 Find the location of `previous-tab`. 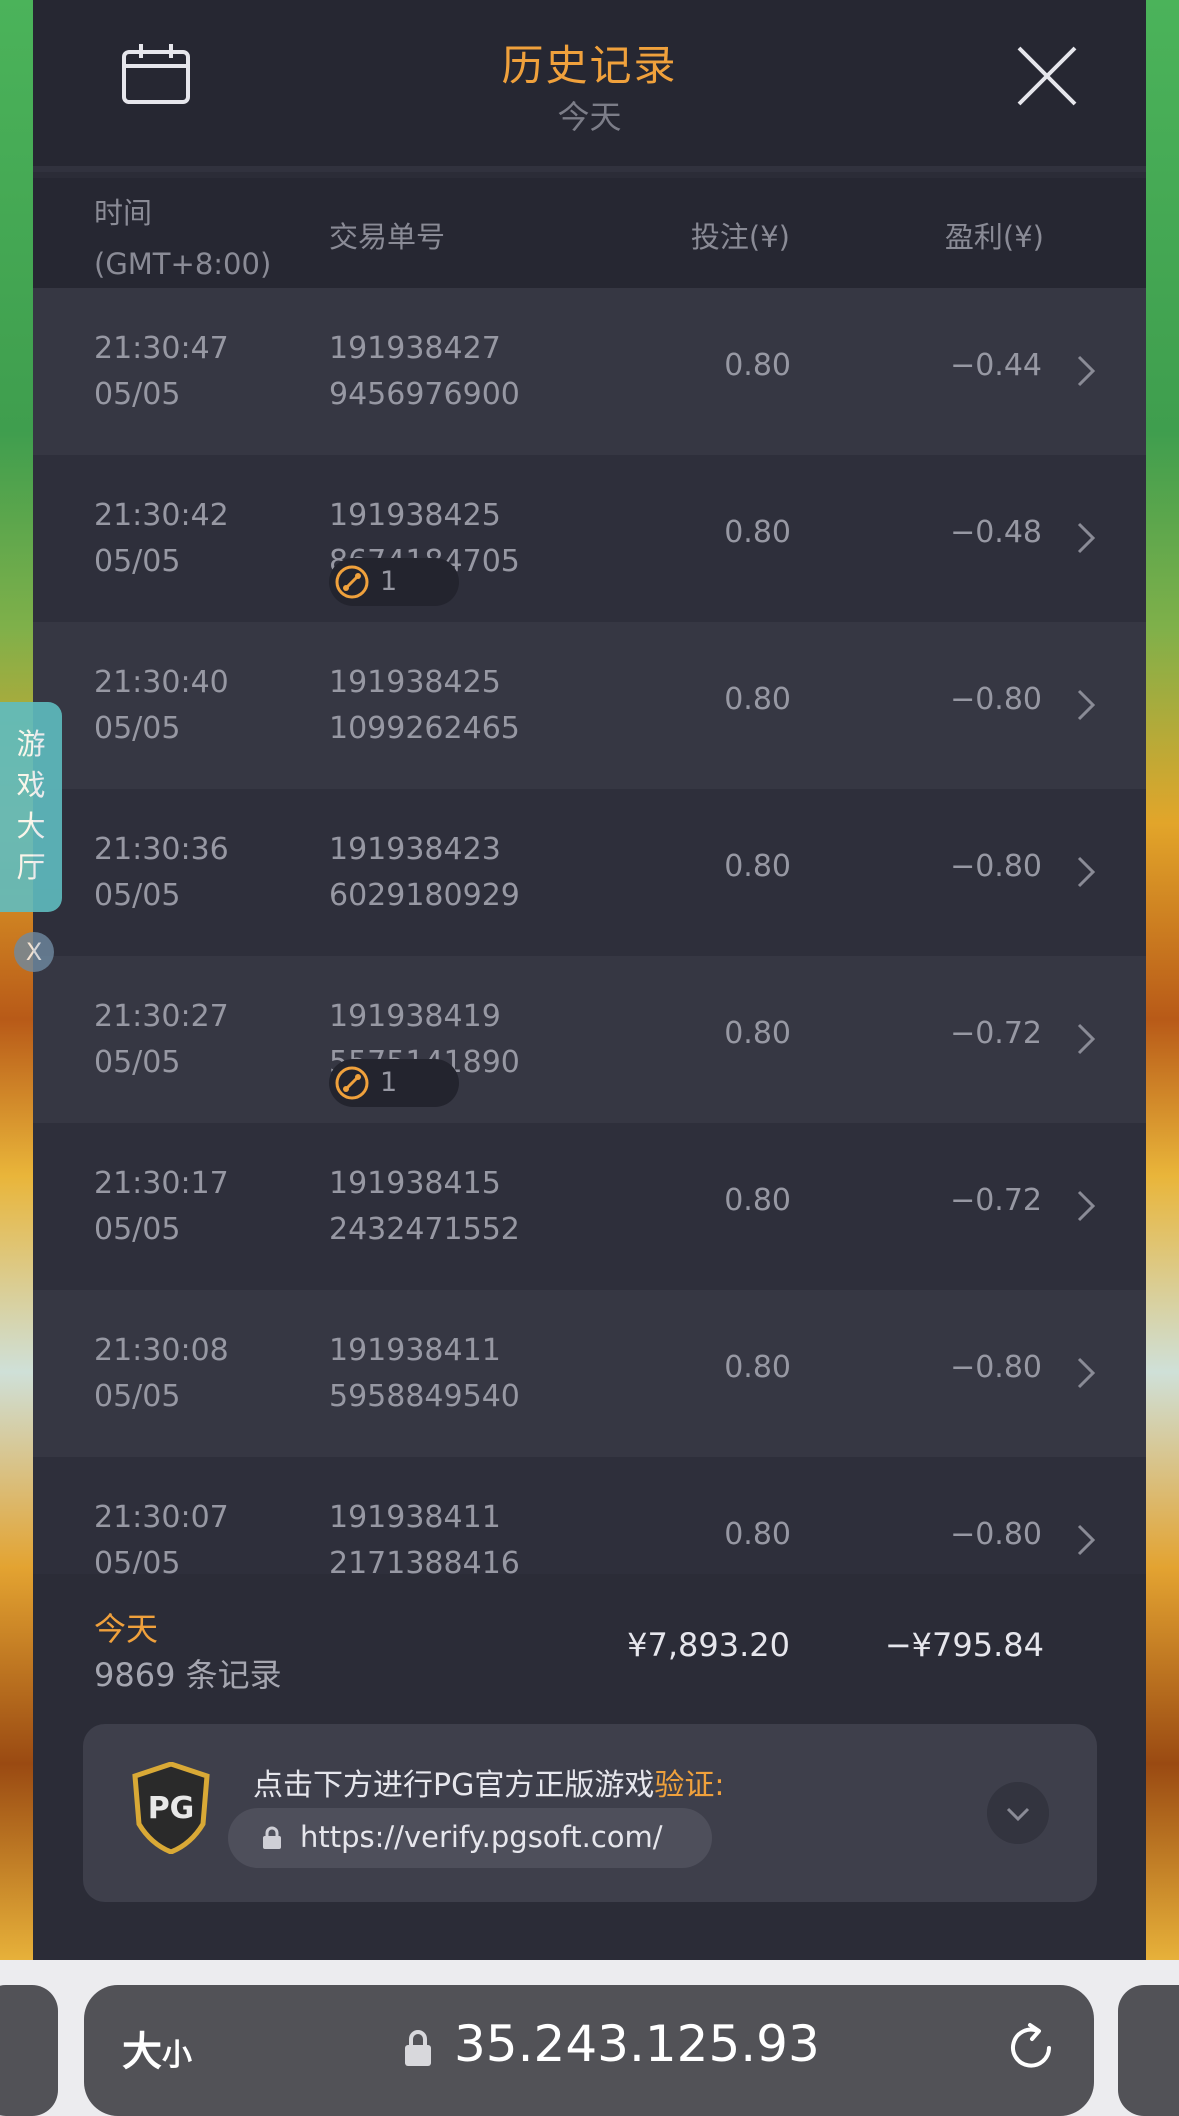

previous-tab is located at coordinates (29, 2050).